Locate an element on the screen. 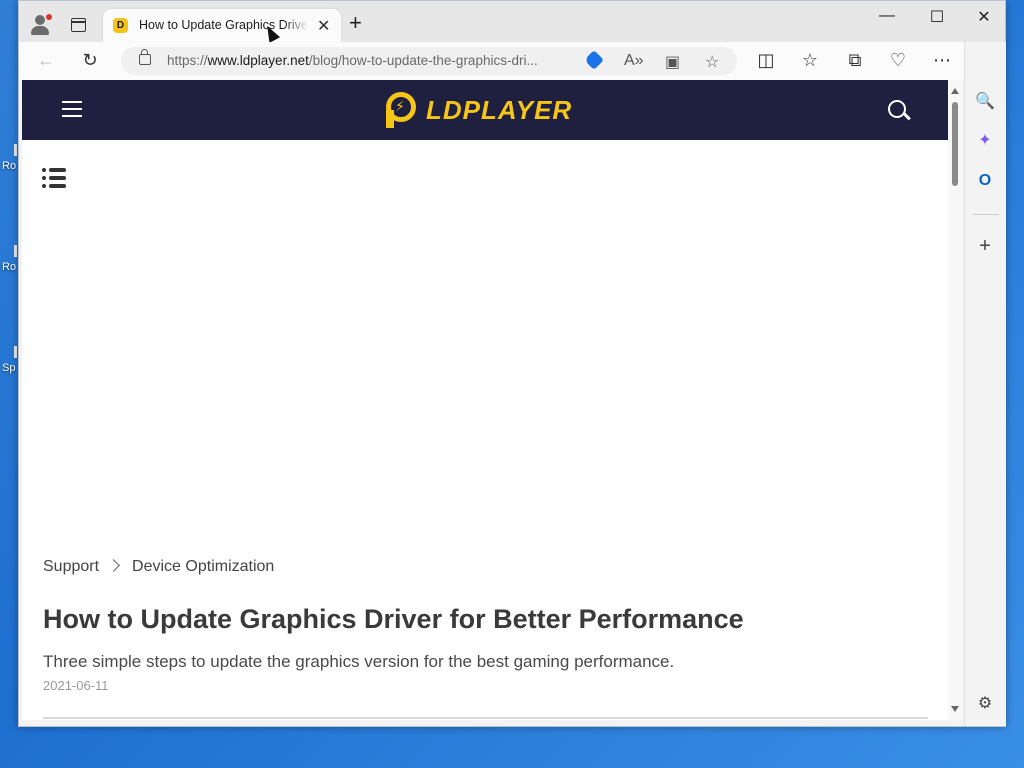  coupon-tag-icon is located at coordinates (594, 60).